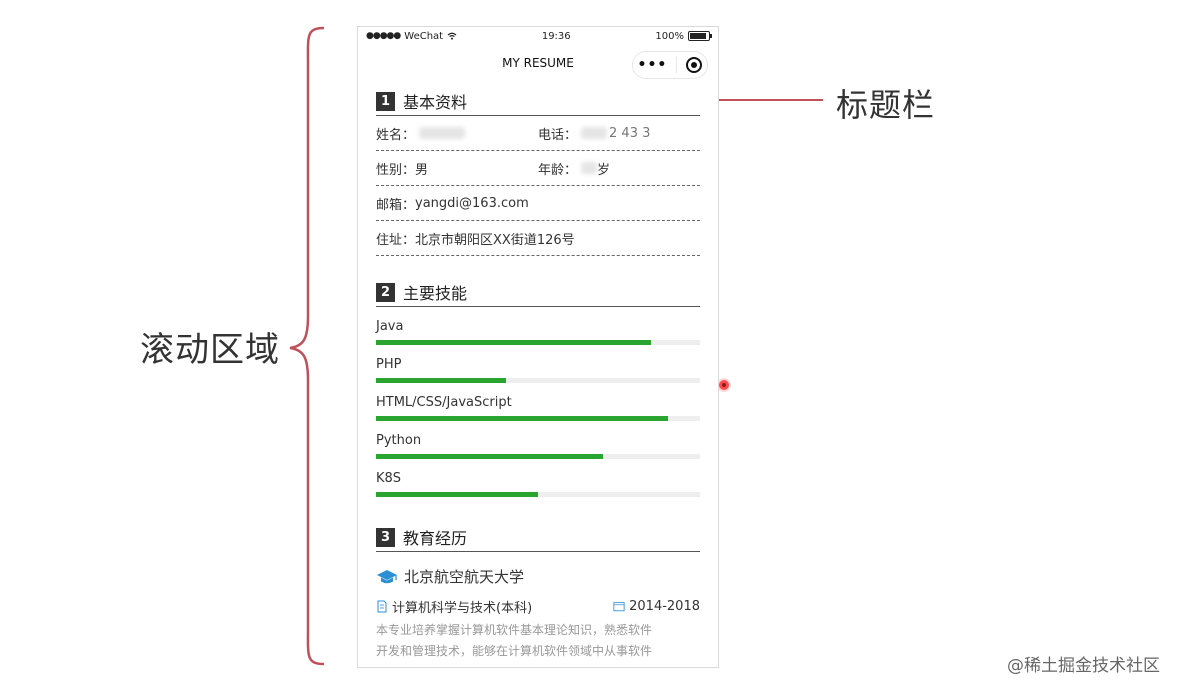  What do you see at coordinates (435, 293) in the screenshot?
I see `section-title: 主要技能` at bounding box center [435, 293].